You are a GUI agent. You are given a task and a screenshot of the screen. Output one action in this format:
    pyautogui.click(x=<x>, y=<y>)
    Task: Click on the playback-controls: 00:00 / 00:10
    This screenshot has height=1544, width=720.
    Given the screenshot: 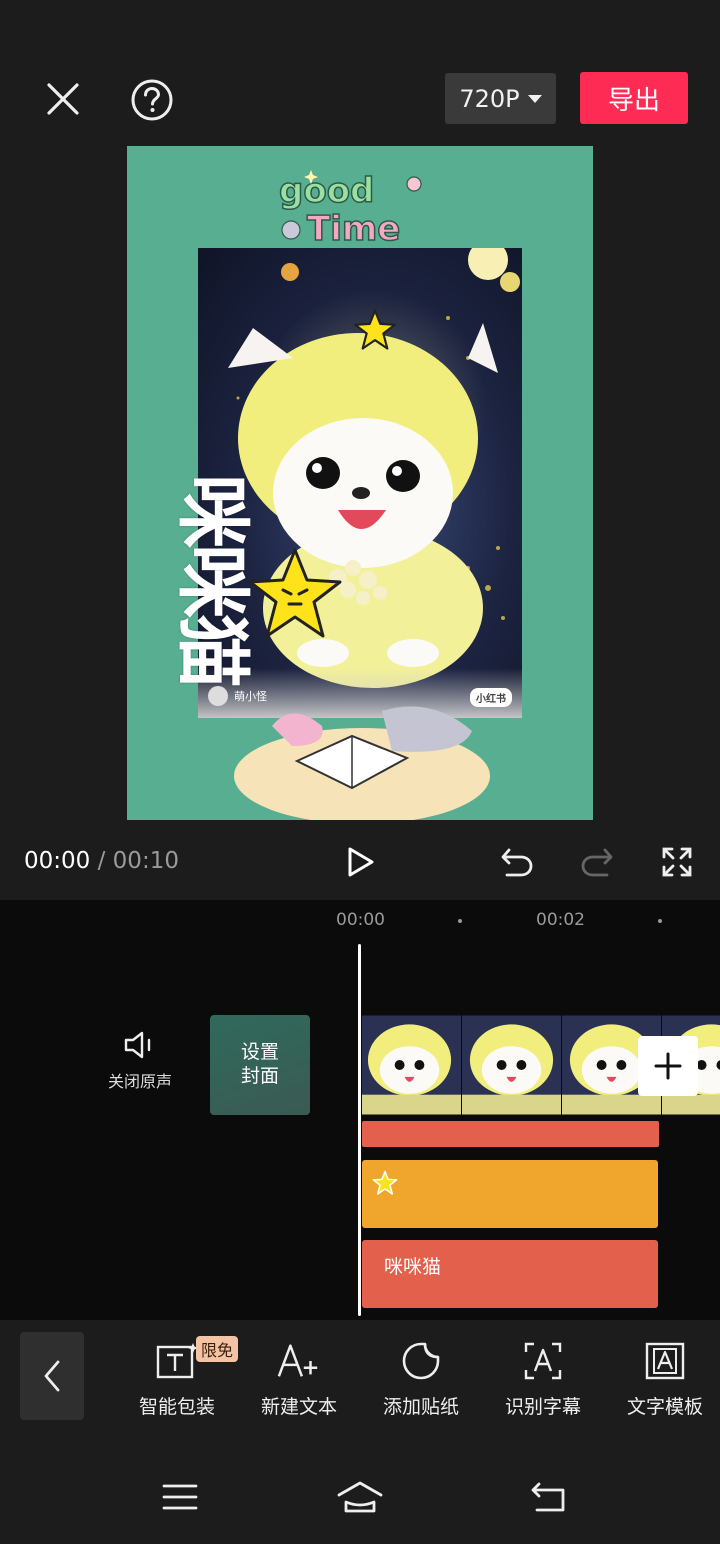 What is the action you would take?
    pyautogui.click(x=360, y=862)
    